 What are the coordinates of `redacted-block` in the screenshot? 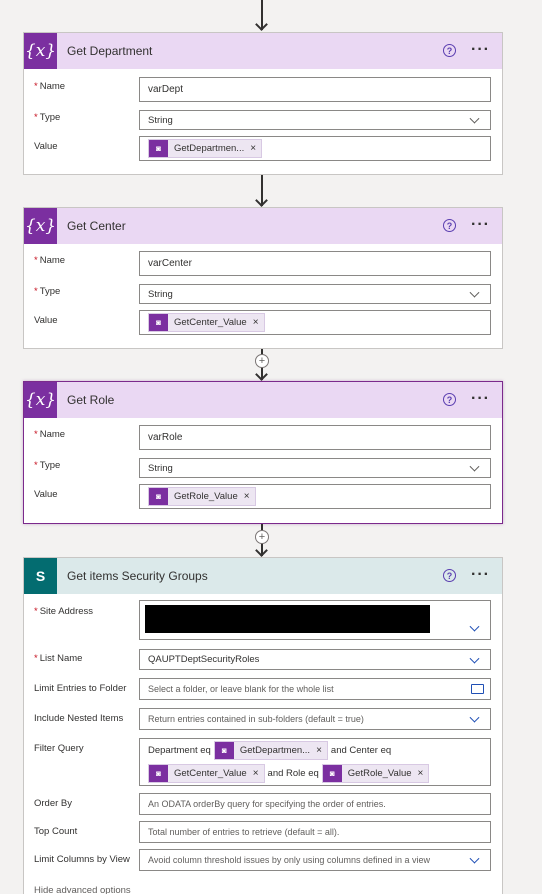 It's located at (287, 619).